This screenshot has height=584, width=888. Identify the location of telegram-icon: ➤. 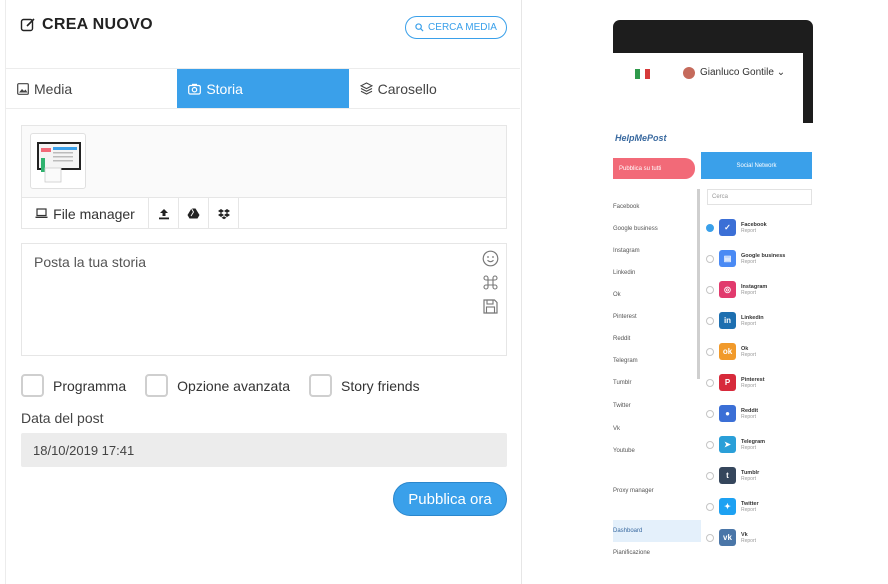
(727, 444).